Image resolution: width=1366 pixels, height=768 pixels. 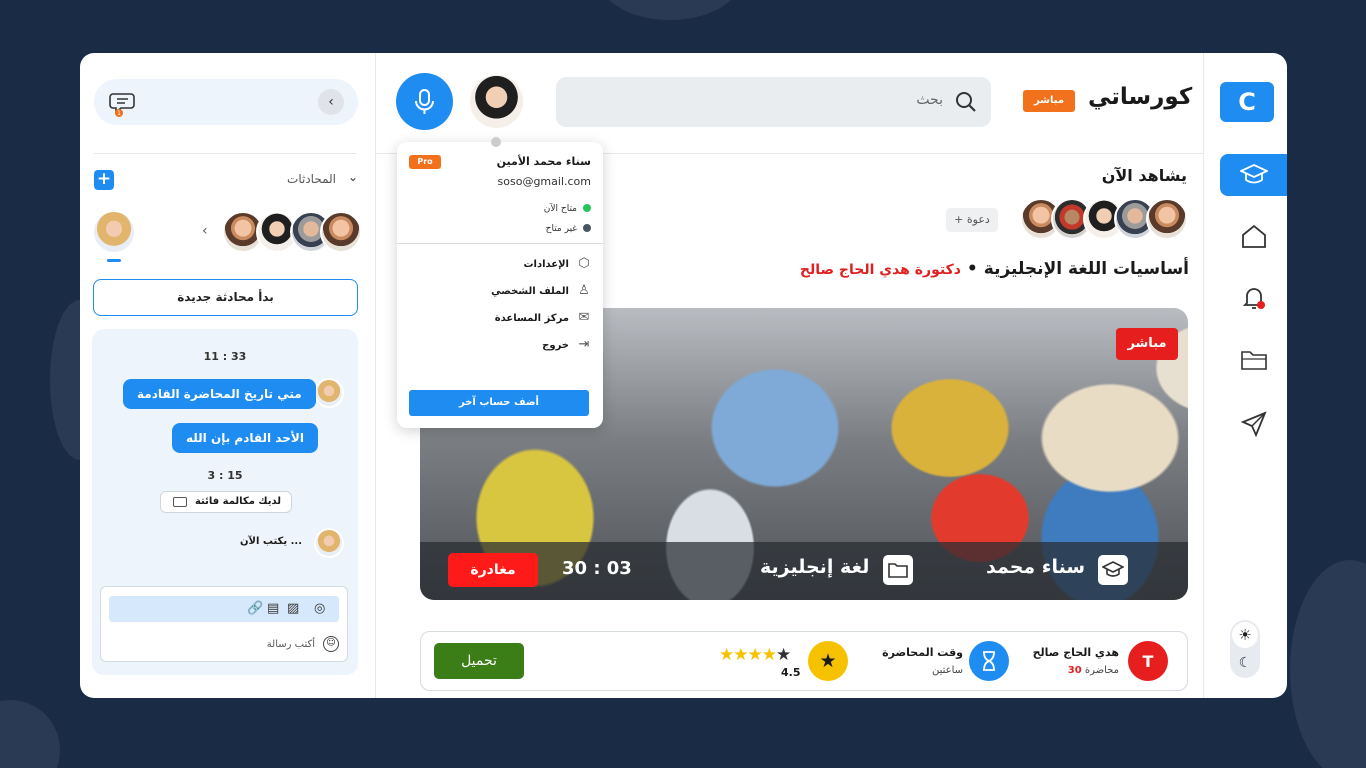 I want to click on missed-call-notice: لديك مكالمة فائتة, so click(x=226, y=502).